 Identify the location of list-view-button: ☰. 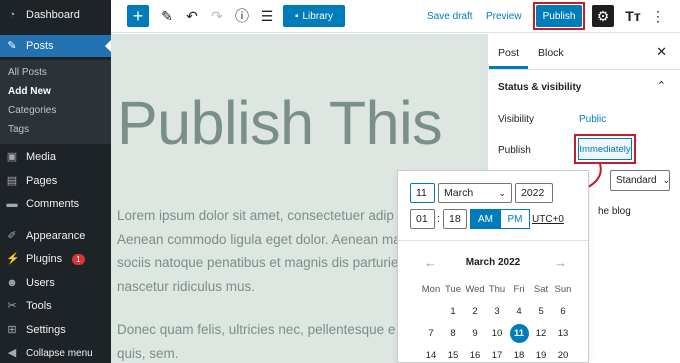
(267, 16).